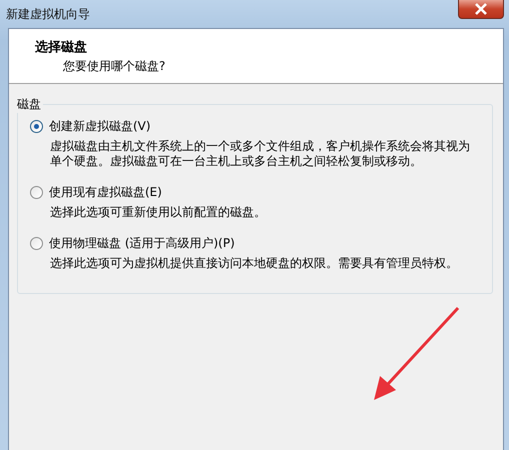 Image resolution: width=509 pixels, height=450 pixels. What do you see at coordinates (100, 126) in the screenshot?
I see `option-label: 创建新虚拟磁盘(V)` at bounding box center [100, 126].